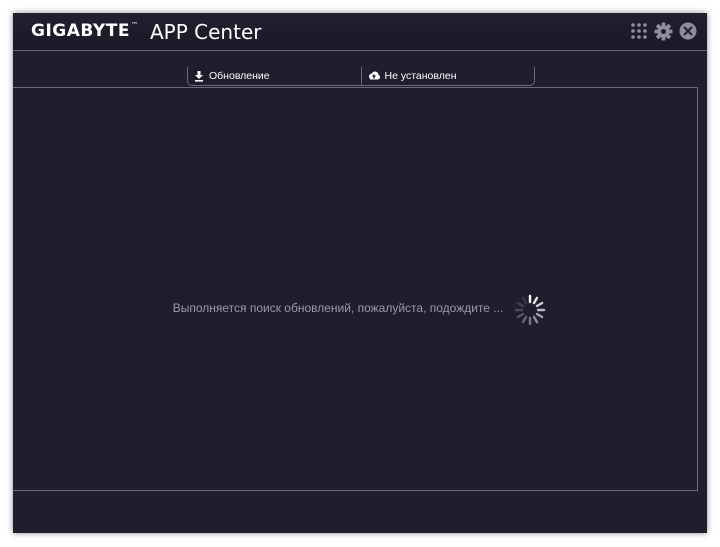 This screenshot has width=720, height=547. What do you see at coordinates (206, 32) in the screenshot?
I see `app-title: APP Center` at bounding box center [206, 32].